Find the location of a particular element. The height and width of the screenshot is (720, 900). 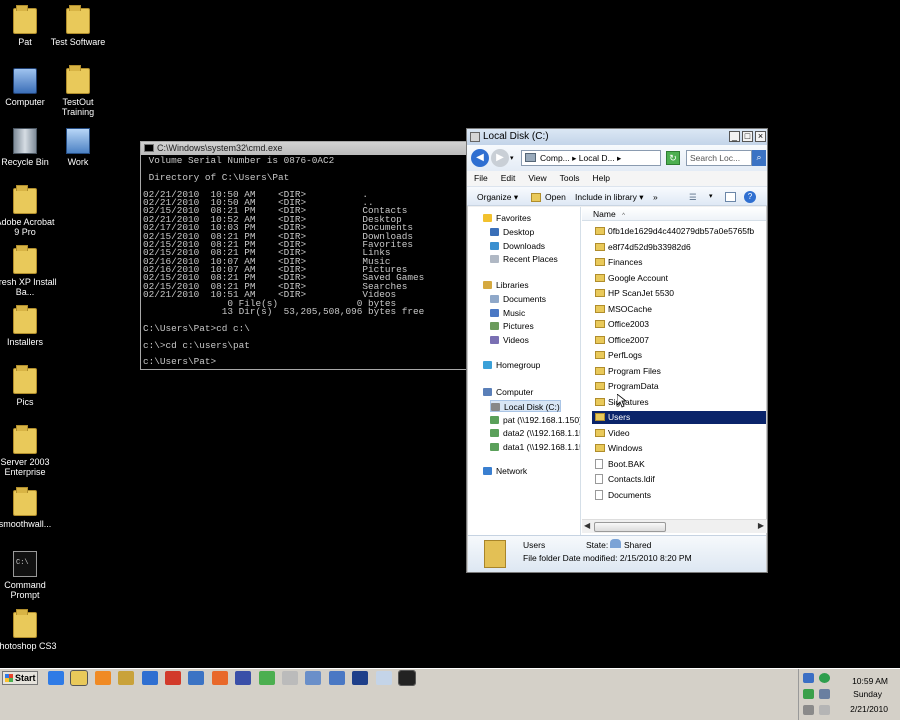

explorer-icon is located at coordinates (79, 678).